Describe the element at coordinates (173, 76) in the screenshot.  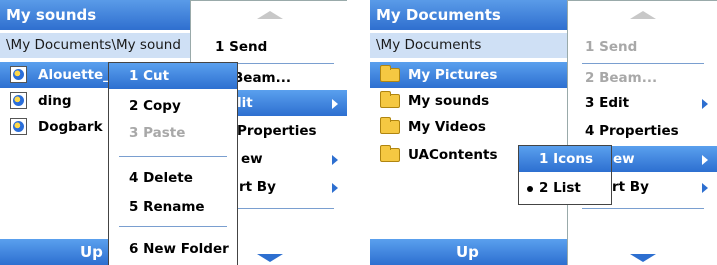
I see `menu-item-cut: 1 Cut` at that location.